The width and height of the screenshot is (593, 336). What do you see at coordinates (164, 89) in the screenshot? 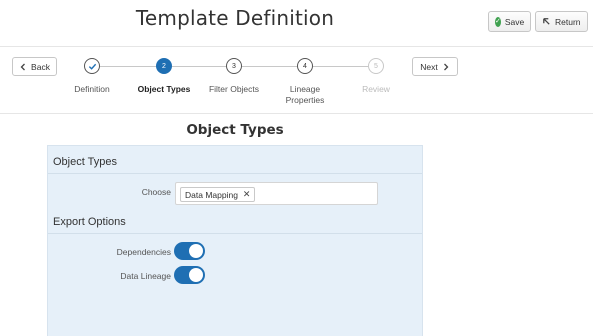
I see `step-label-object-types: Object Types` at bounding box center [164, 89].